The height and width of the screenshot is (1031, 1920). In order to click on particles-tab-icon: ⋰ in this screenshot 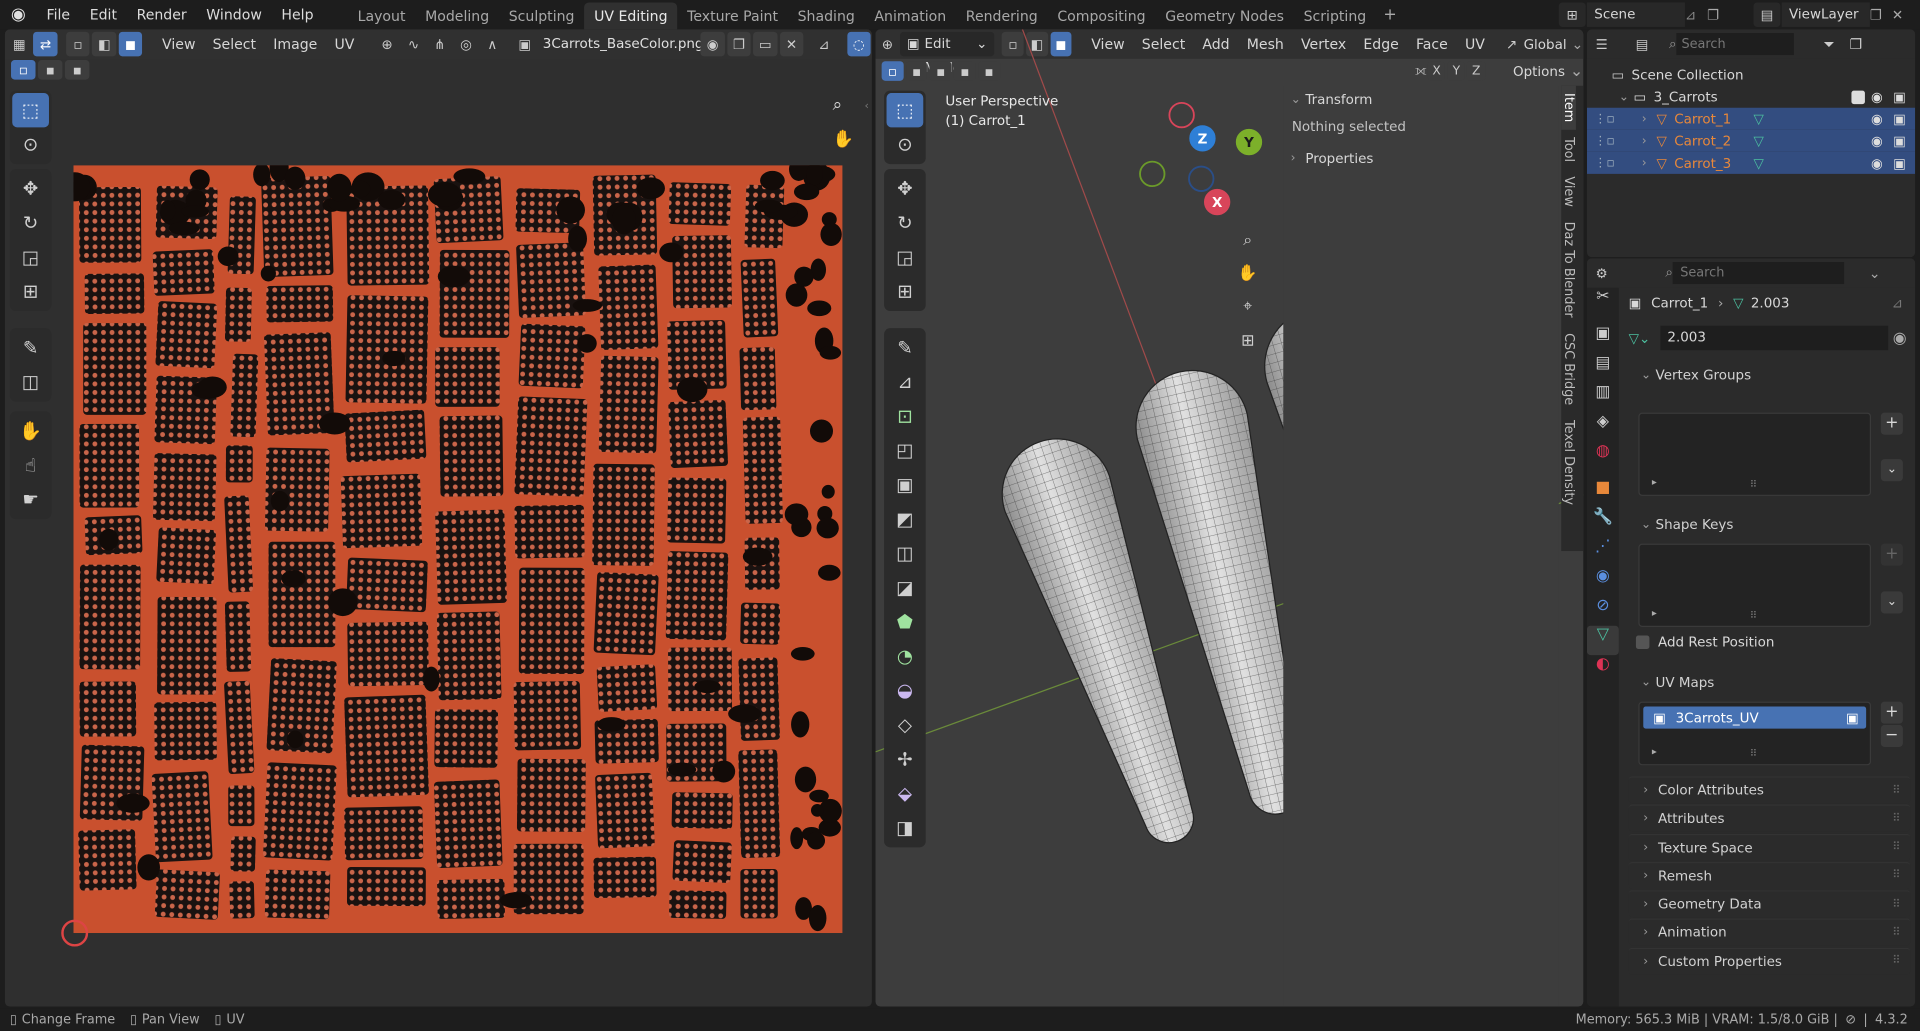, I will do `click(1603, 552)`.